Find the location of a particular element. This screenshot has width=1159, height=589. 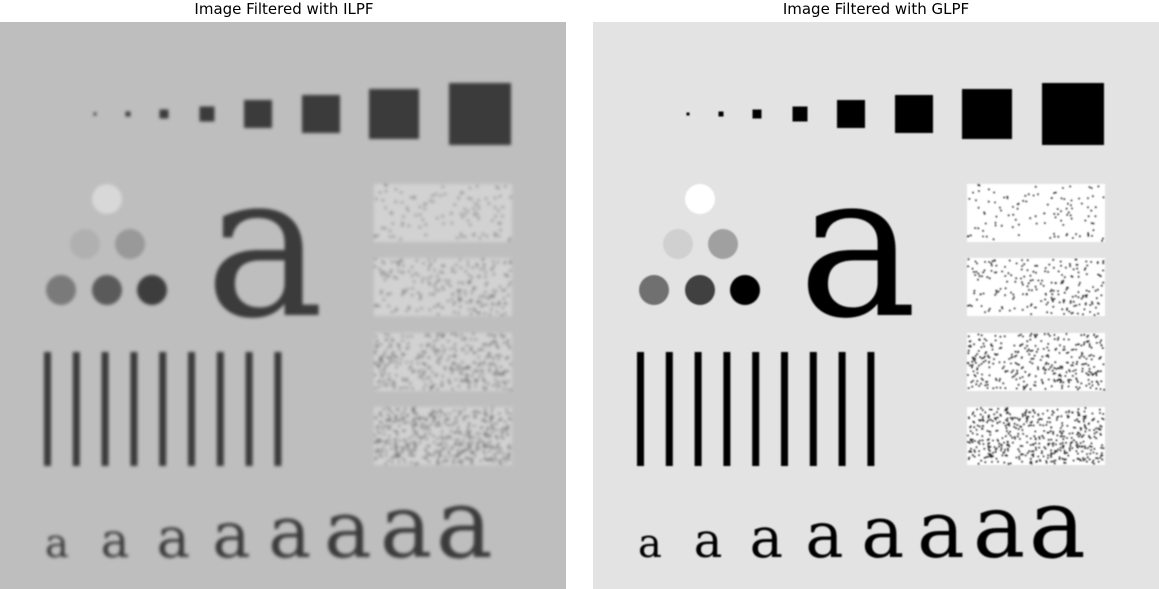

vertical-bar is located at coordinates (669, 409).